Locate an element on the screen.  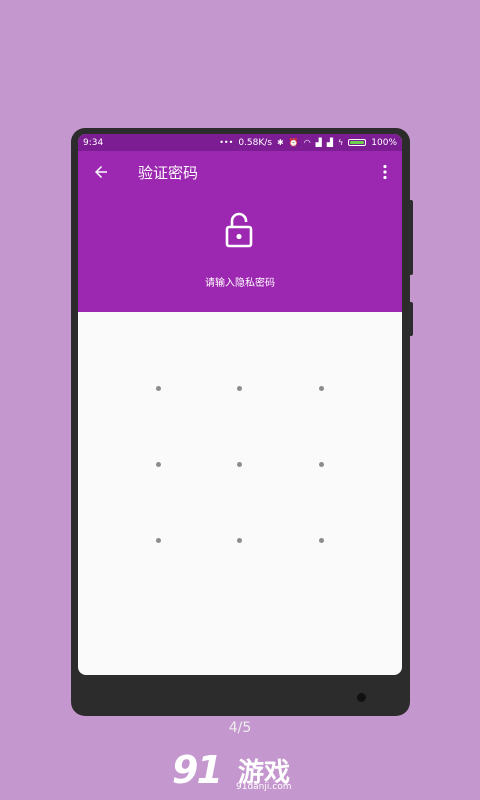
volume-button is located at coordinates (411, 237).